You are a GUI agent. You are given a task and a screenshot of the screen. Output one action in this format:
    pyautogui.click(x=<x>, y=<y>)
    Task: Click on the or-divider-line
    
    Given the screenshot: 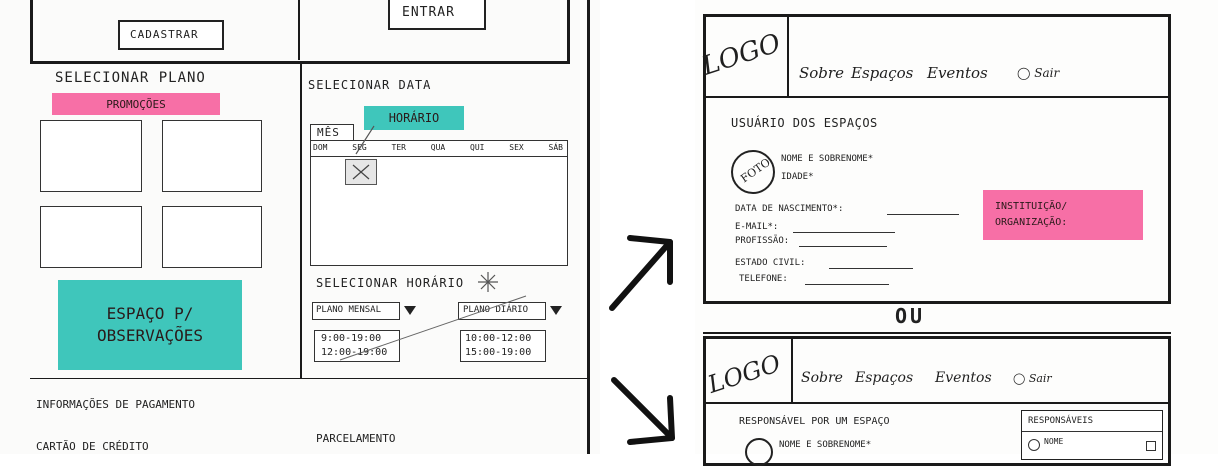 What is the action you would take?
    pyautogui.click(x=937, y=333)
    